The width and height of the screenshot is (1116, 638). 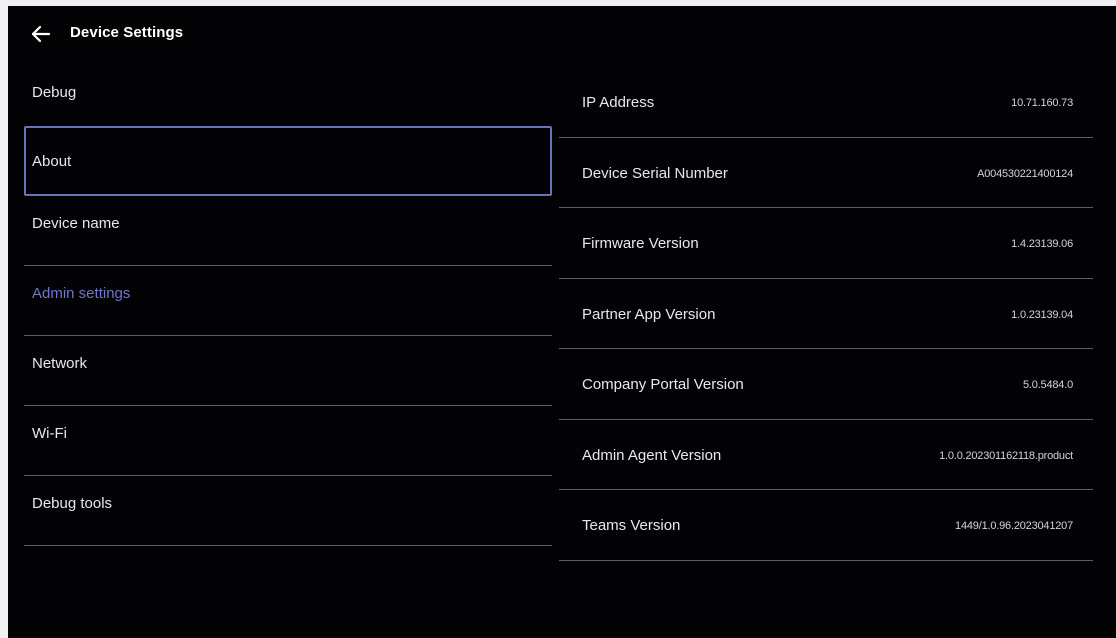 What do you see at coordinates (72, 503) in the screenshot?
I see `menu-item-label: Debug tools` at bounding box center [72, 503].